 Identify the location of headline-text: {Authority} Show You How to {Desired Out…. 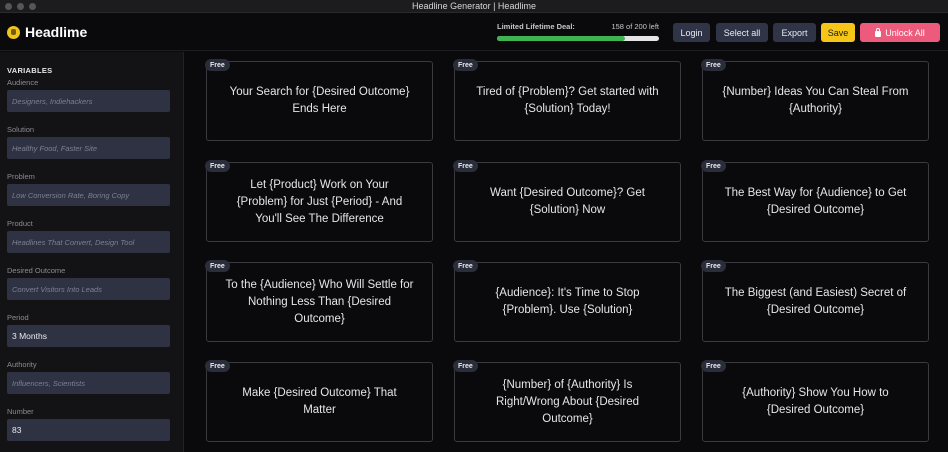
(815, 401).